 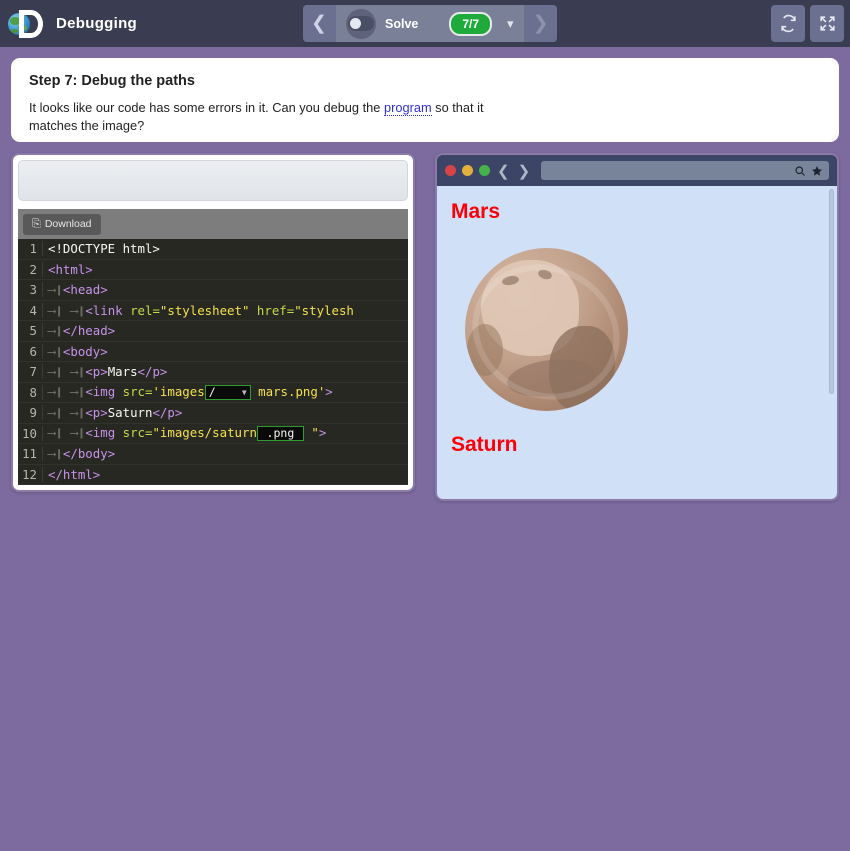 I want to click on toggle-switch-icon, so click(x=361, y=23).